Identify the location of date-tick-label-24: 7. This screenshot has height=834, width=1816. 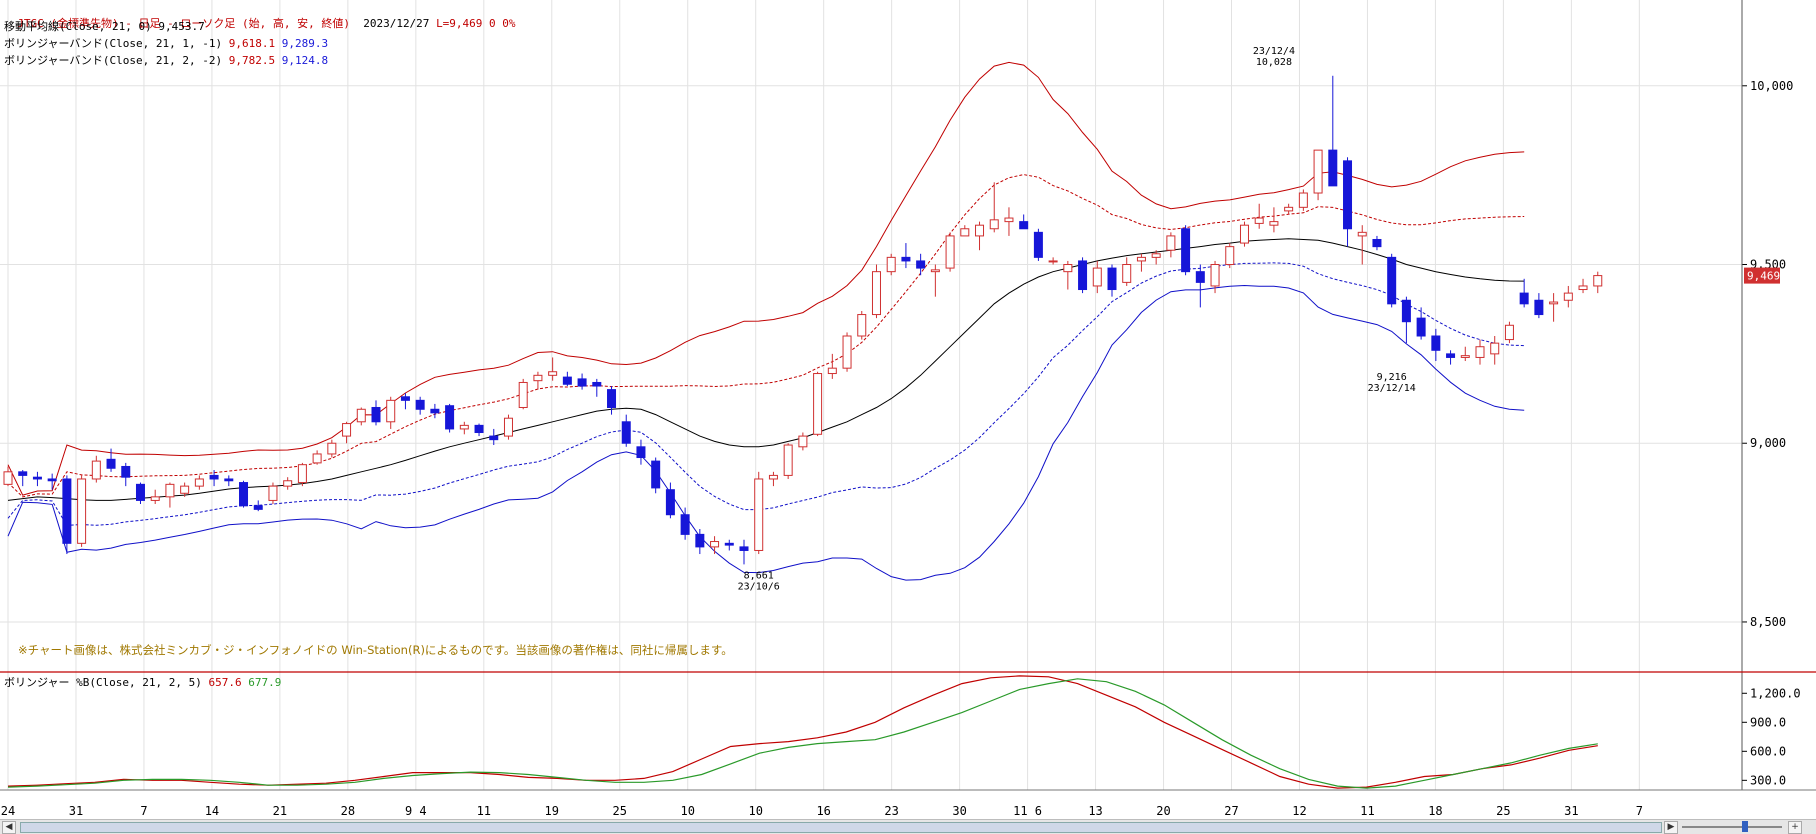
(1639, 811).